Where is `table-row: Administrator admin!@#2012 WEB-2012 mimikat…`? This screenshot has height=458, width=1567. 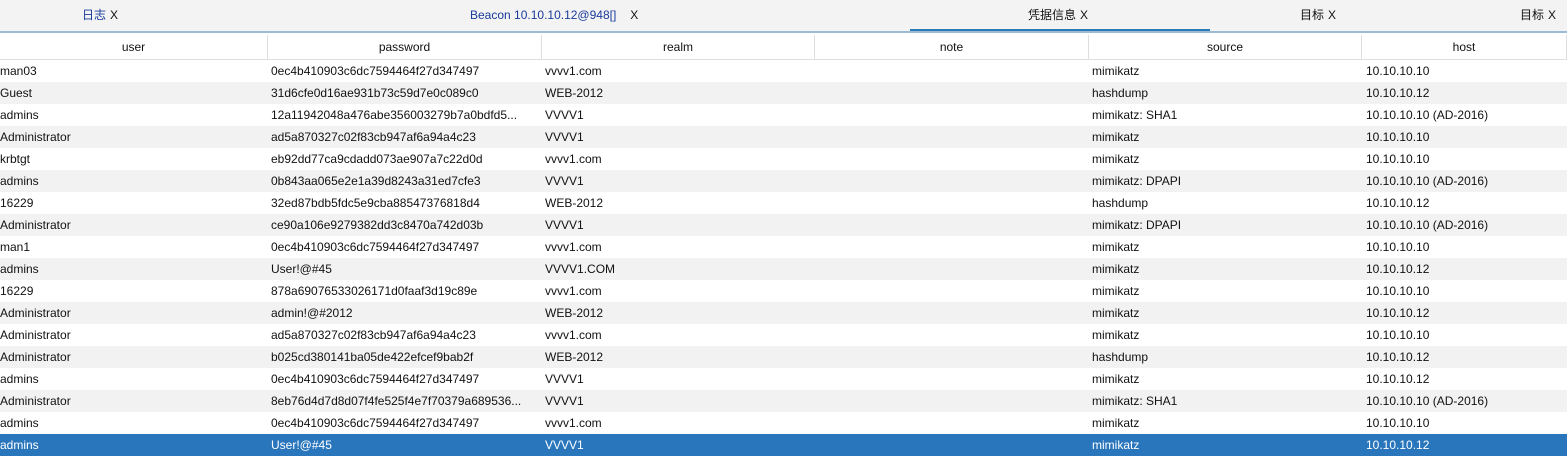
table-row: Administrator admin!@#2012 WEB-2012 mimikat… is located at coordinates (783, 313).